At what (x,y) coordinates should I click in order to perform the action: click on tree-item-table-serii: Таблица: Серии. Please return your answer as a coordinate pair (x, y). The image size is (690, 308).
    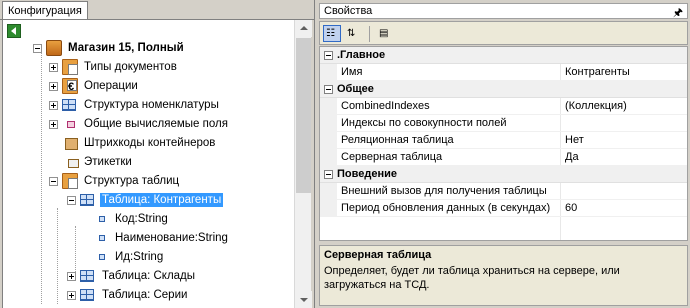
    Looking at the image, I should click on (128, 295).